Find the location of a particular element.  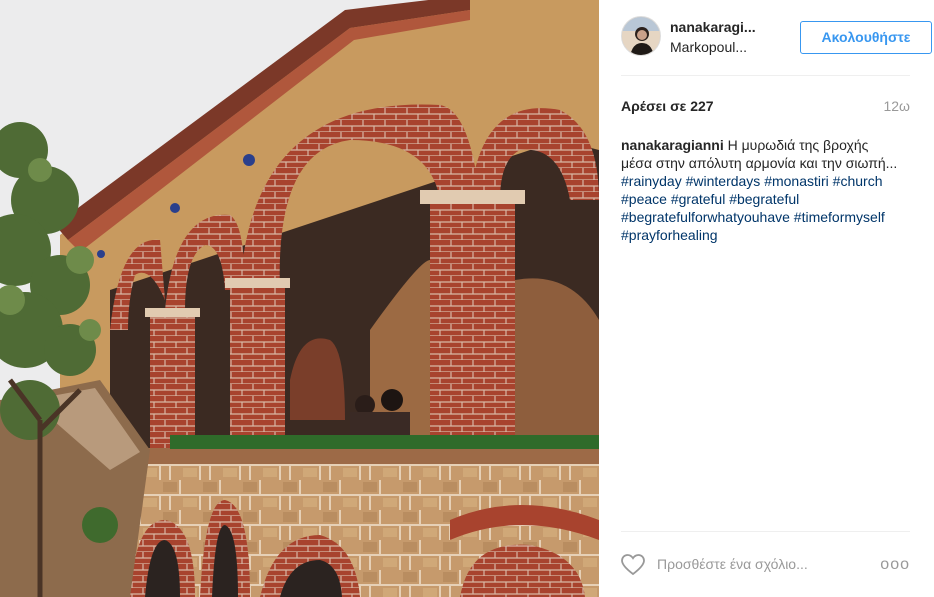

hashtag-line: #begratefulforwhatyouhave #timeformyself is located at coordinates (767, 217).